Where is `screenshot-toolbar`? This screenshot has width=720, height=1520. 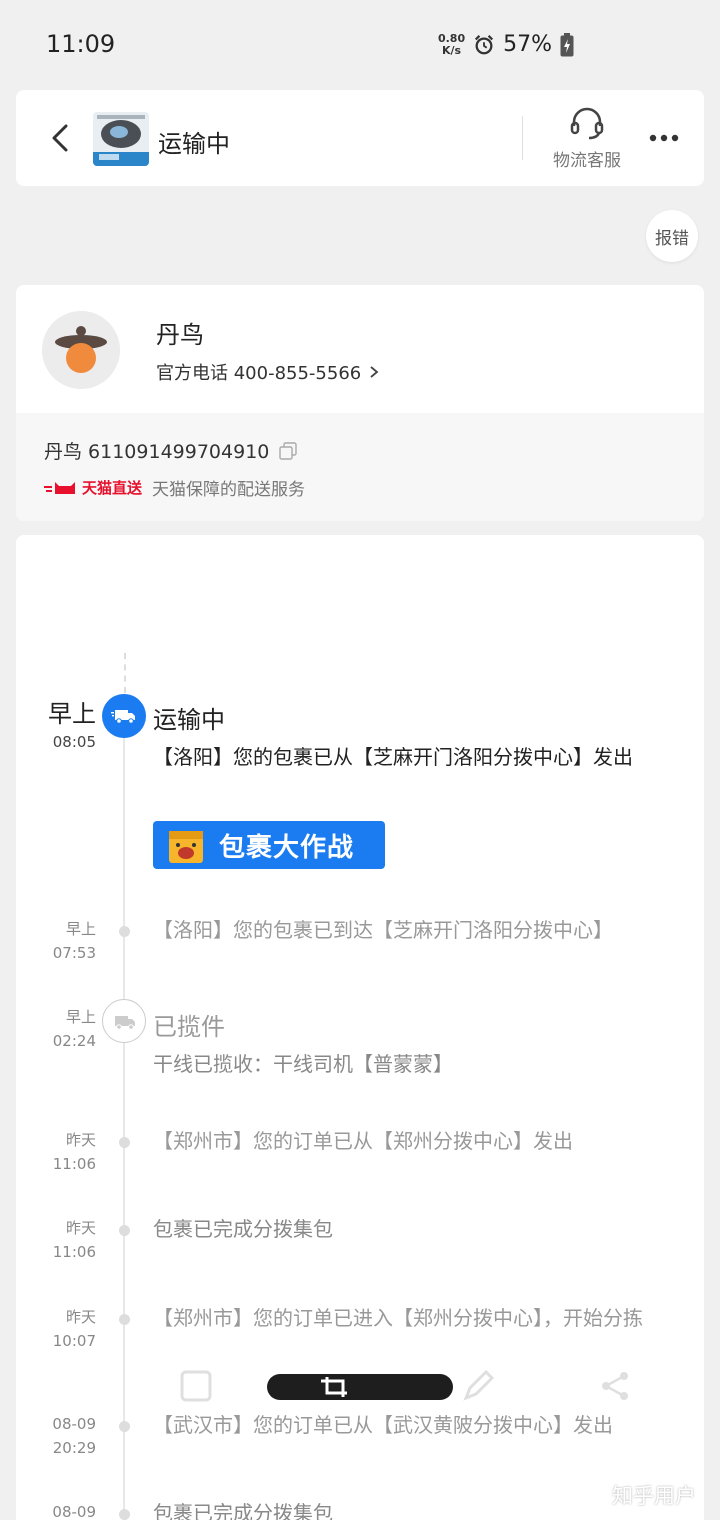 screenshot-toolbar is located at coordinates (360, 1387).